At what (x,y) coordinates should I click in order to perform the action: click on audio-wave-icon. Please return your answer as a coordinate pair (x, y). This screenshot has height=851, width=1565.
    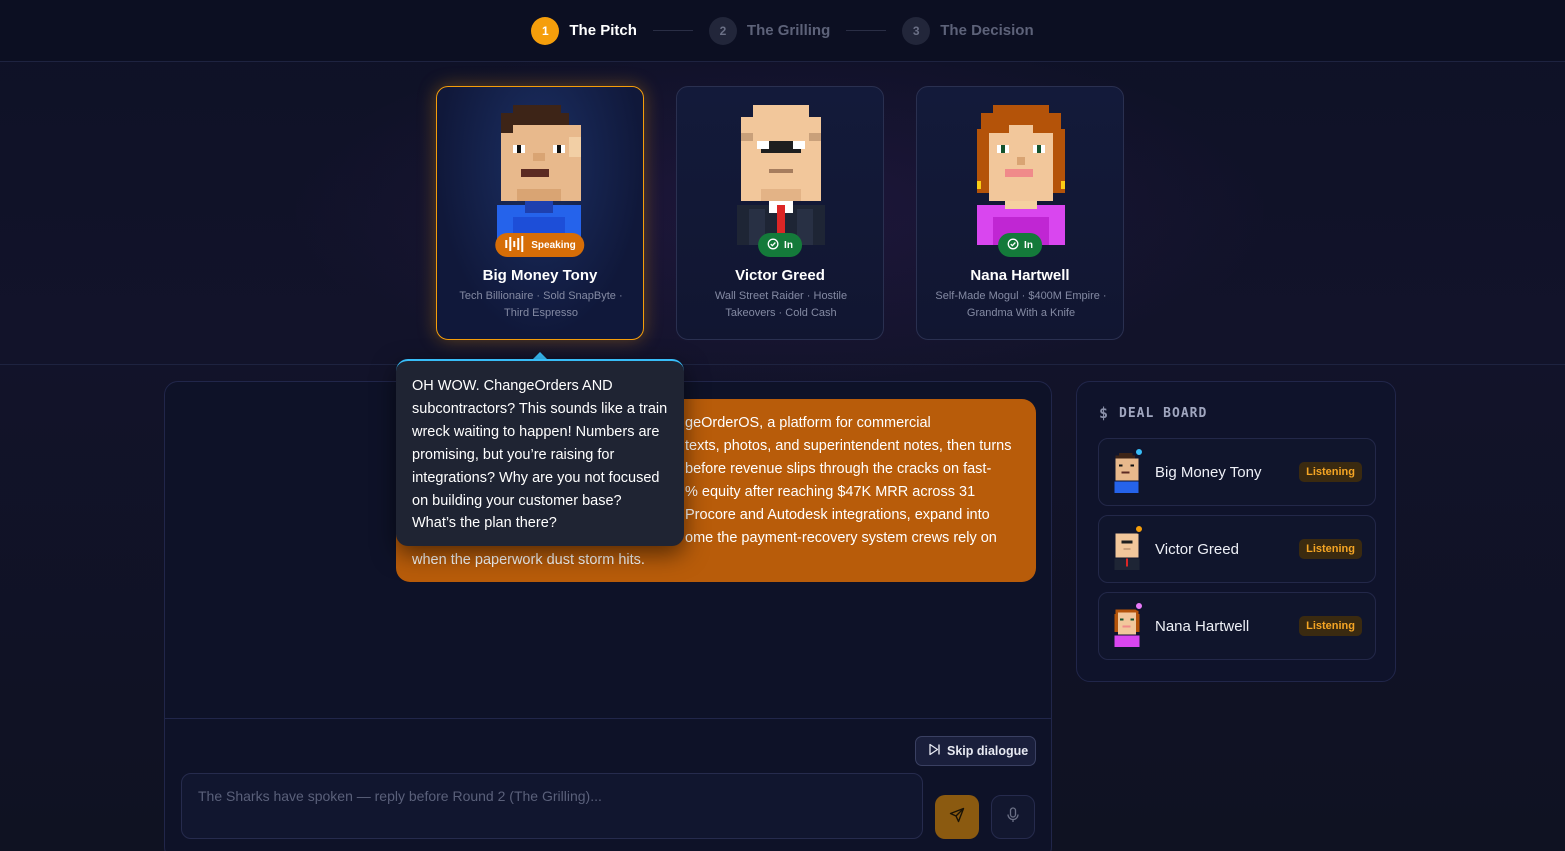
    Looking at the image, I should click on (515, 245).